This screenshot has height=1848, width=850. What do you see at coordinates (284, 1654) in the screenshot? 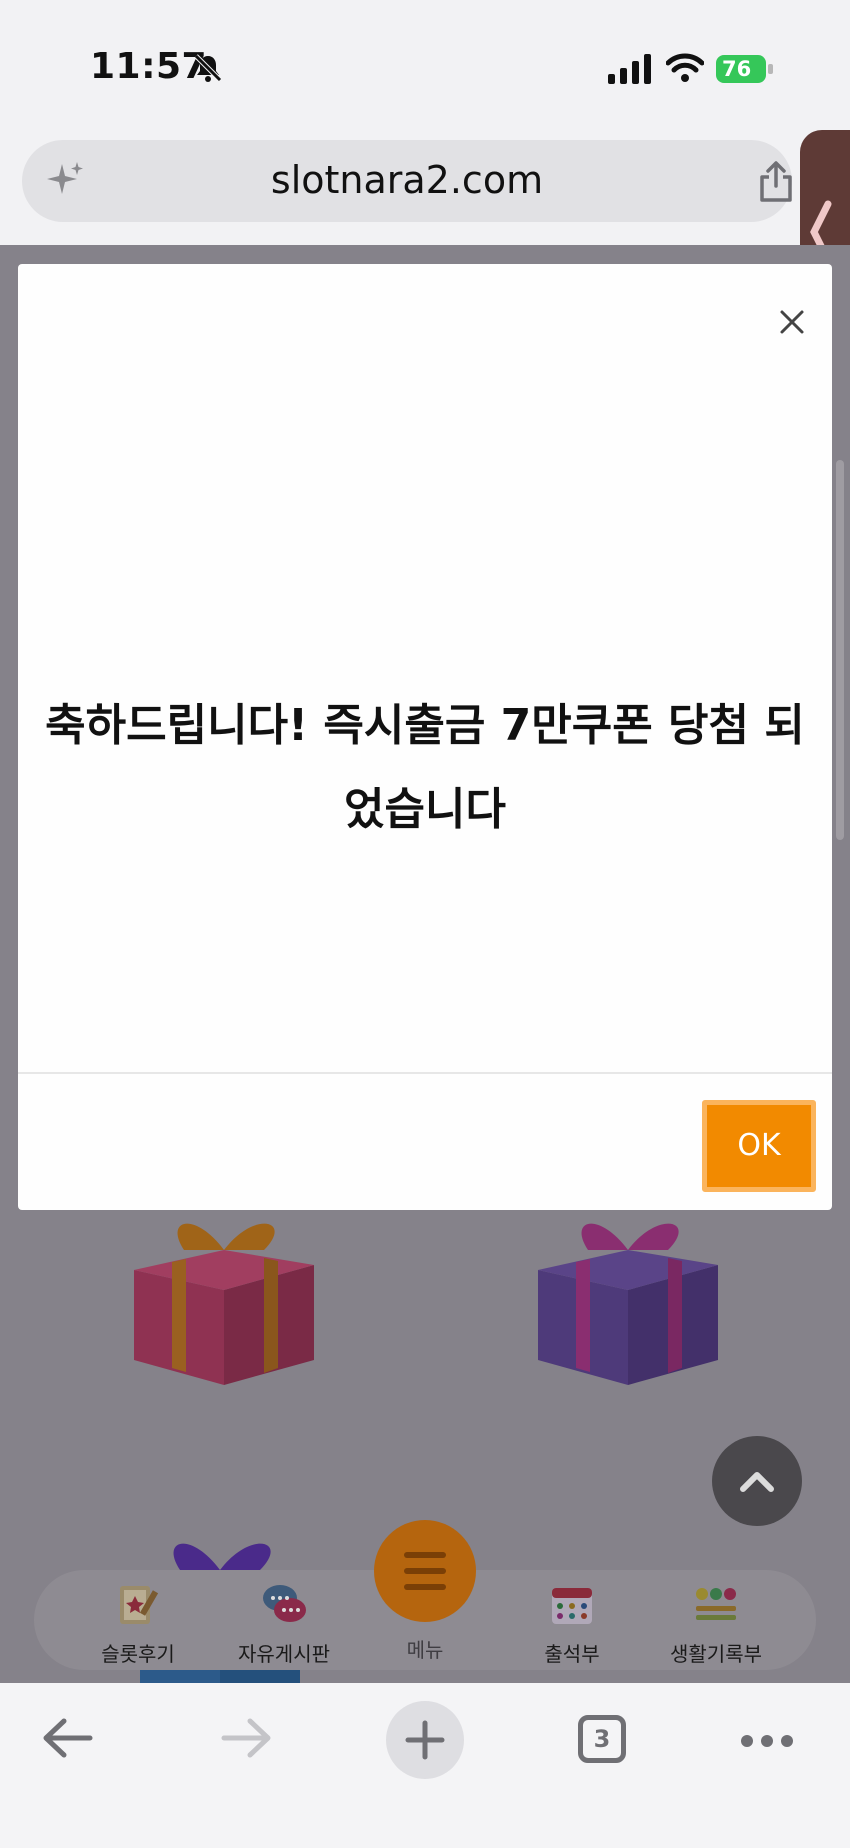
I see `nav-label: 자유게시판` at bounding box center [284, 1654].